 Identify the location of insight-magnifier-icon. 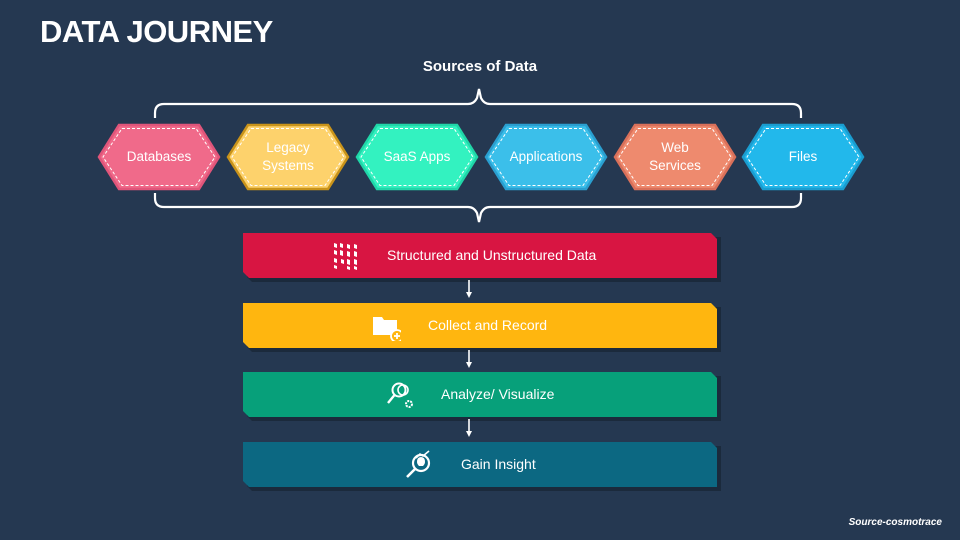
(418, 464).